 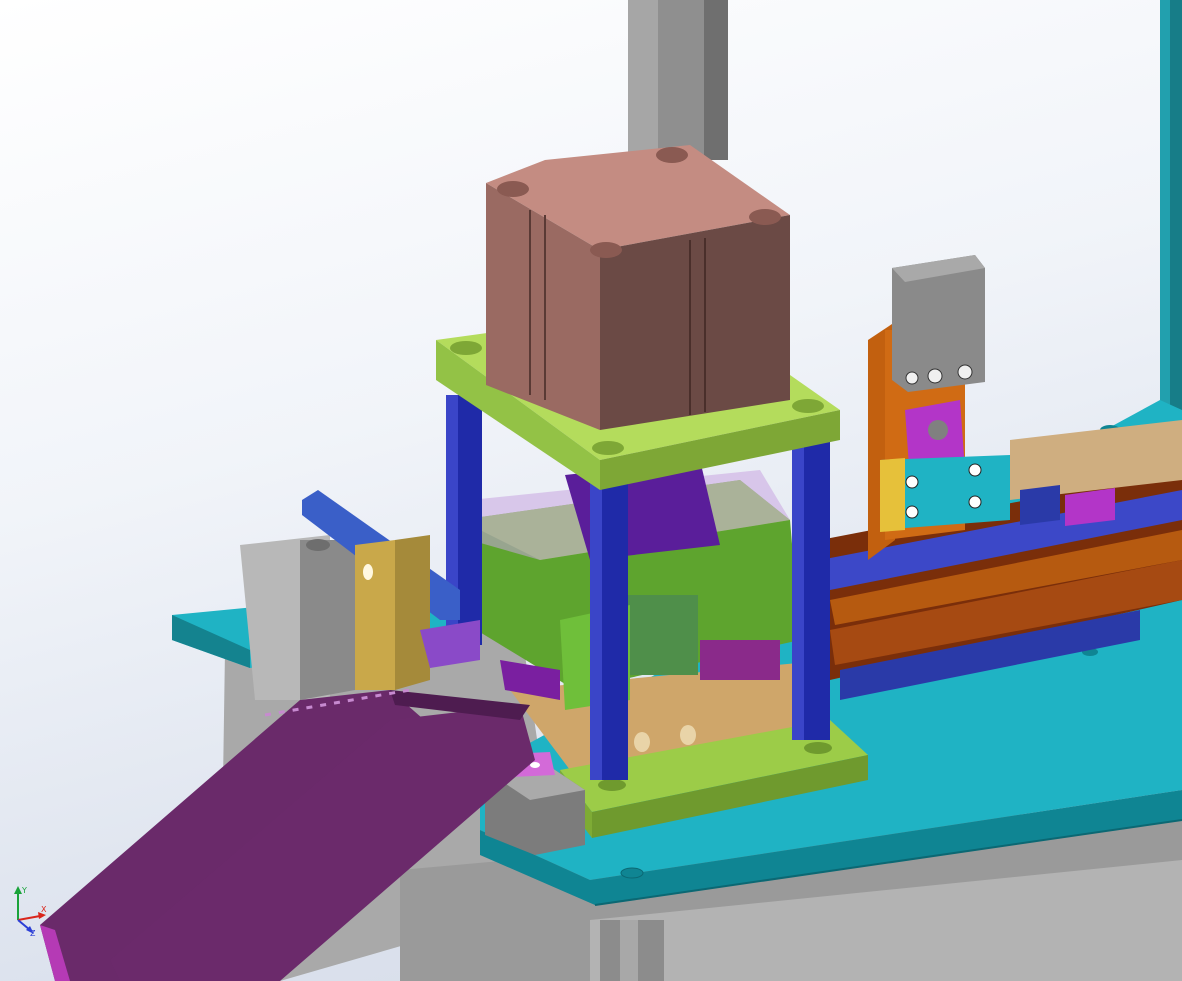 What do you see at coordinates (18, 890) in the screenshot?
I see `y-axis-arrow` at bounding box center [18, 890].